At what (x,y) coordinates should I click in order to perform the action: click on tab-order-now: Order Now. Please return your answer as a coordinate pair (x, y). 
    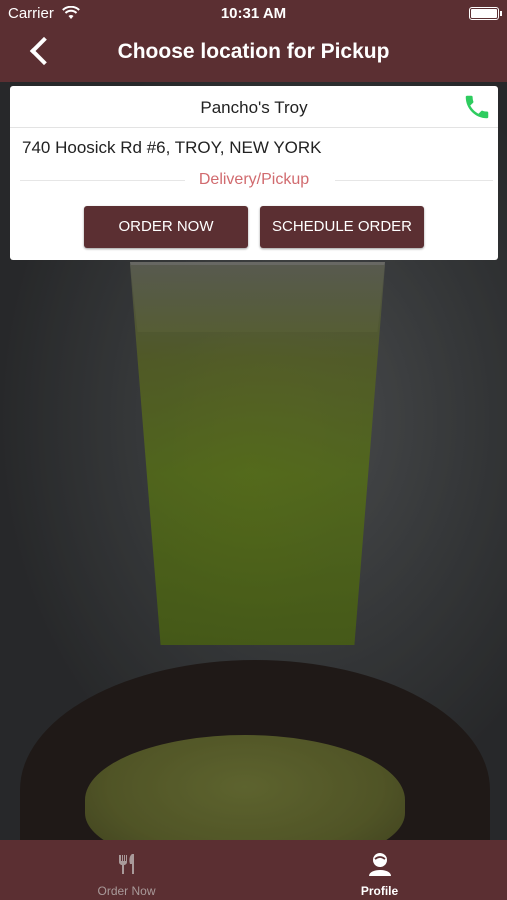
    Looking at the image, I should click on (126, 870).